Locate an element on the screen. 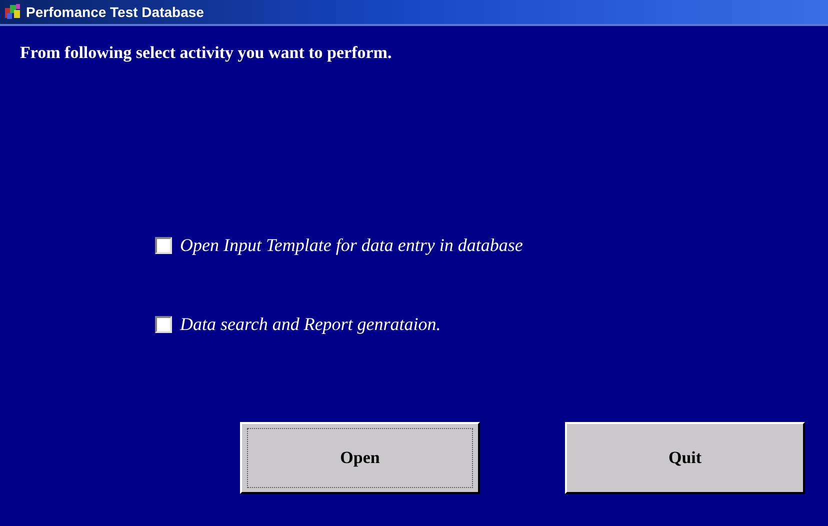 Image resolution: width=828 pixels, height=526 pixels. option-label: Open Input Template for data entry in database is located at coordinates (351, 245).